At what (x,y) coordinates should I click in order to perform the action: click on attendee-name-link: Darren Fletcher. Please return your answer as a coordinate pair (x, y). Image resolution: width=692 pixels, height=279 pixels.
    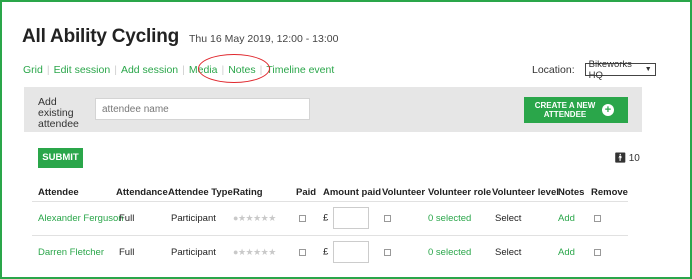
    Looking at the image, I should click on (71, 252).